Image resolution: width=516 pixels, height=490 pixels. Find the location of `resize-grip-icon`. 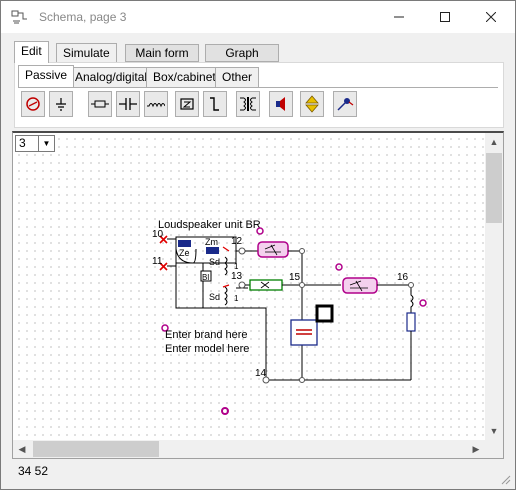

resize-grip-icon is located at coordinates (505, 479).